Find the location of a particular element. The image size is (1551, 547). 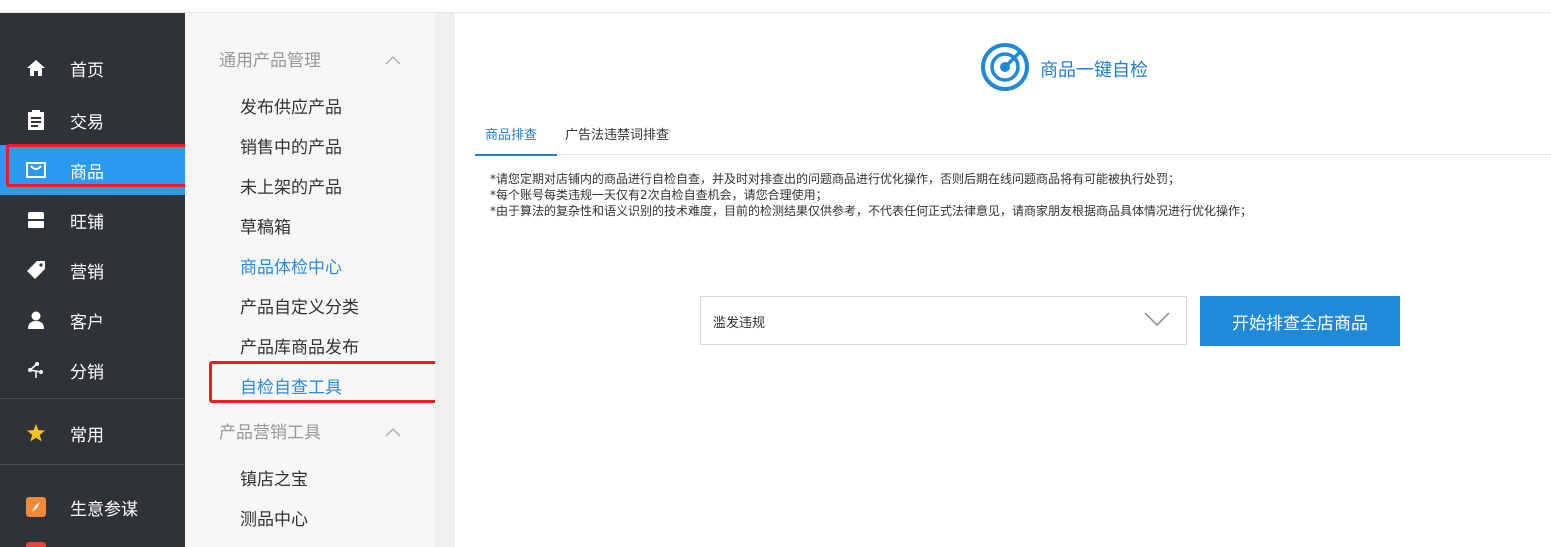

nav-item-business-advisor: 生意参谋 is located at coordinates (92, 507).